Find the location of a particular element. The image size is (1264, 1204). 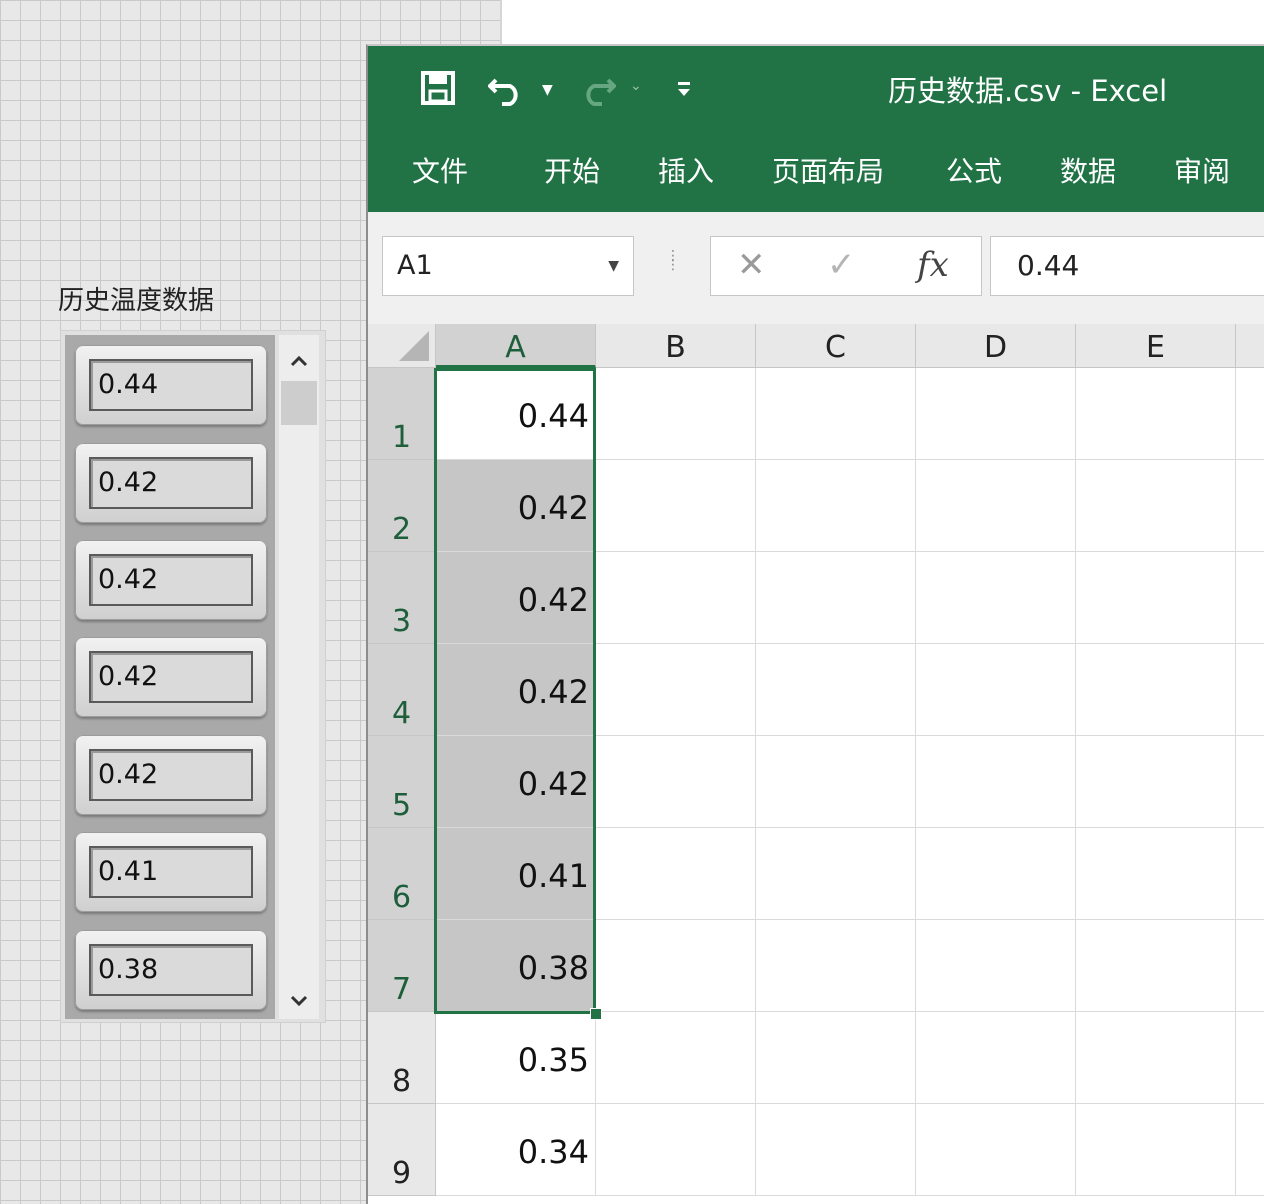

cell-a6: 0.41 is located at coordinates (516, 874).